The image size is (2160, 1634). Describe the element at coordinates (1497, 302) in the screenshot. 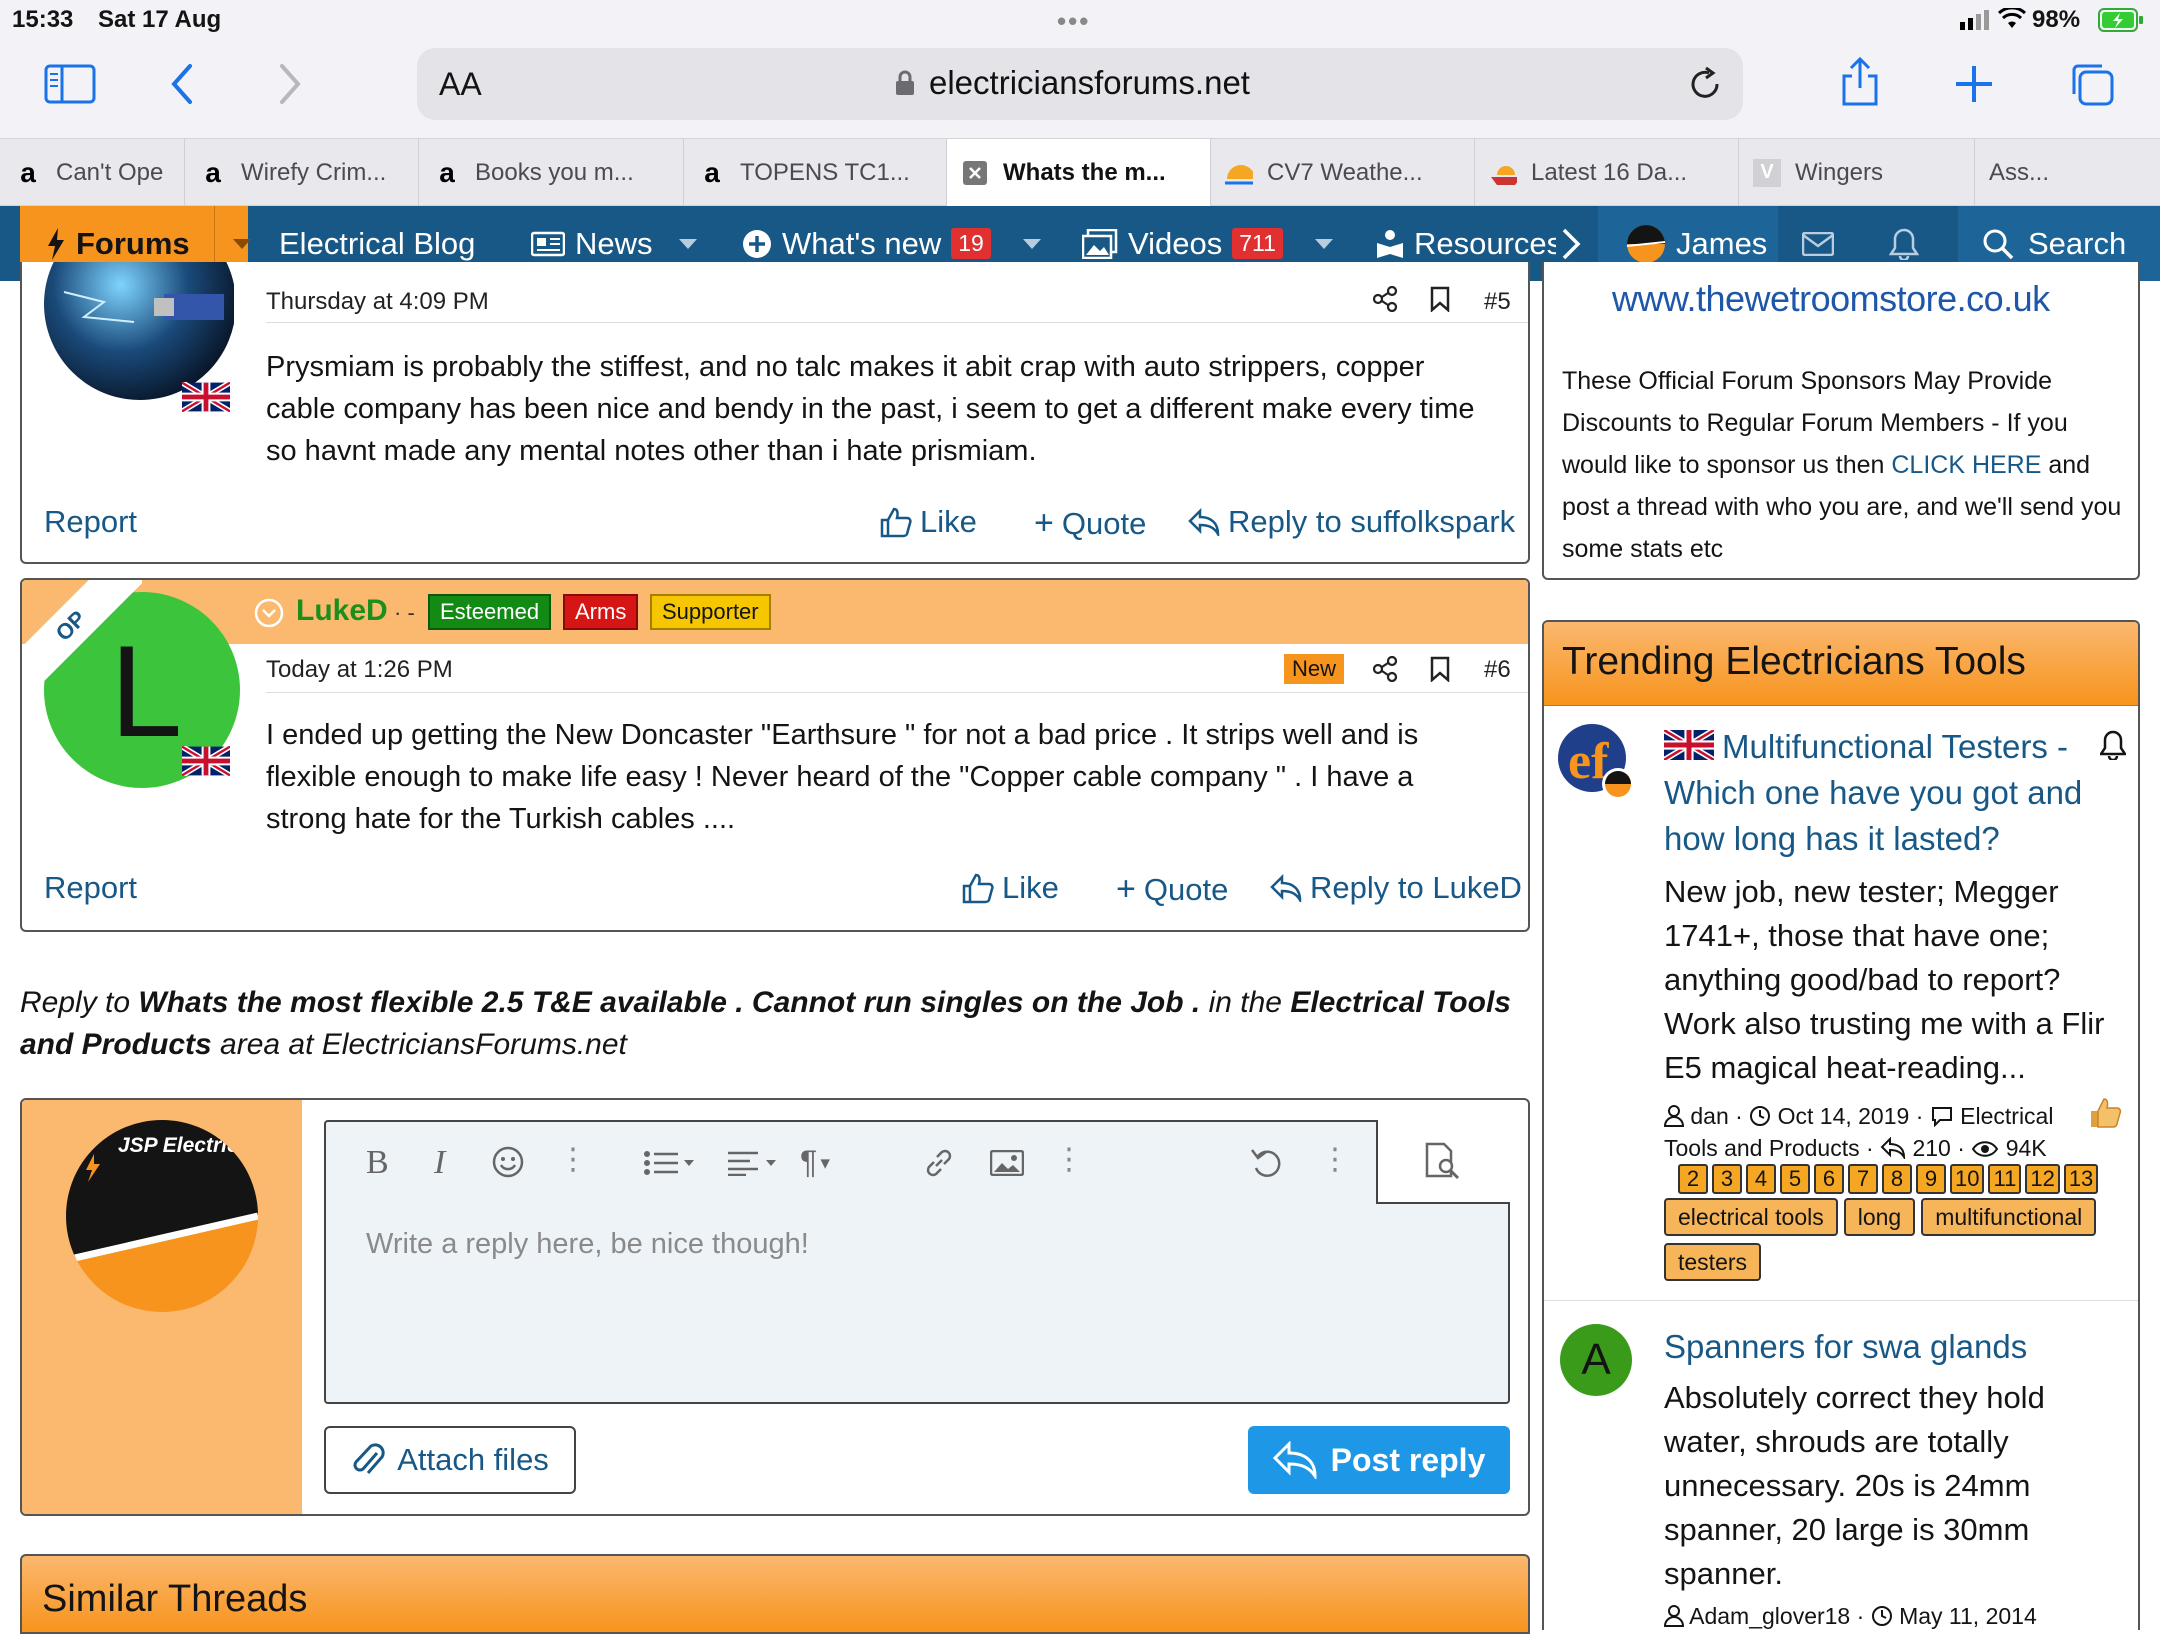

I see `post-5-number: #5` at that location.